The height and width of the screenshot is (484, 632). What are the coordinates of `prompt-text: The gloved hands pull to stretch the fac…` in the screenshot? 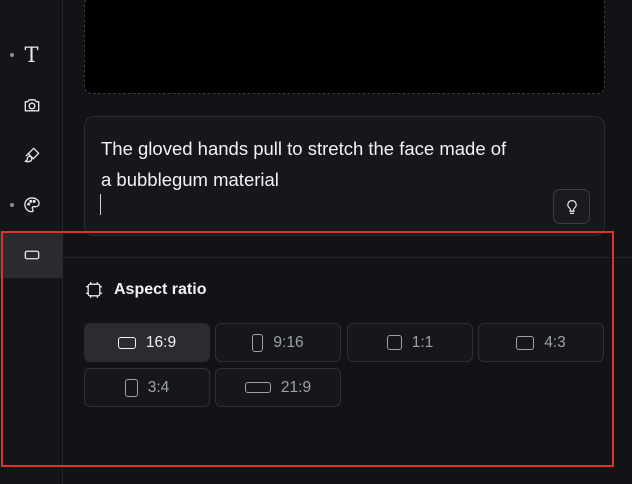 It's located at (331, 164).